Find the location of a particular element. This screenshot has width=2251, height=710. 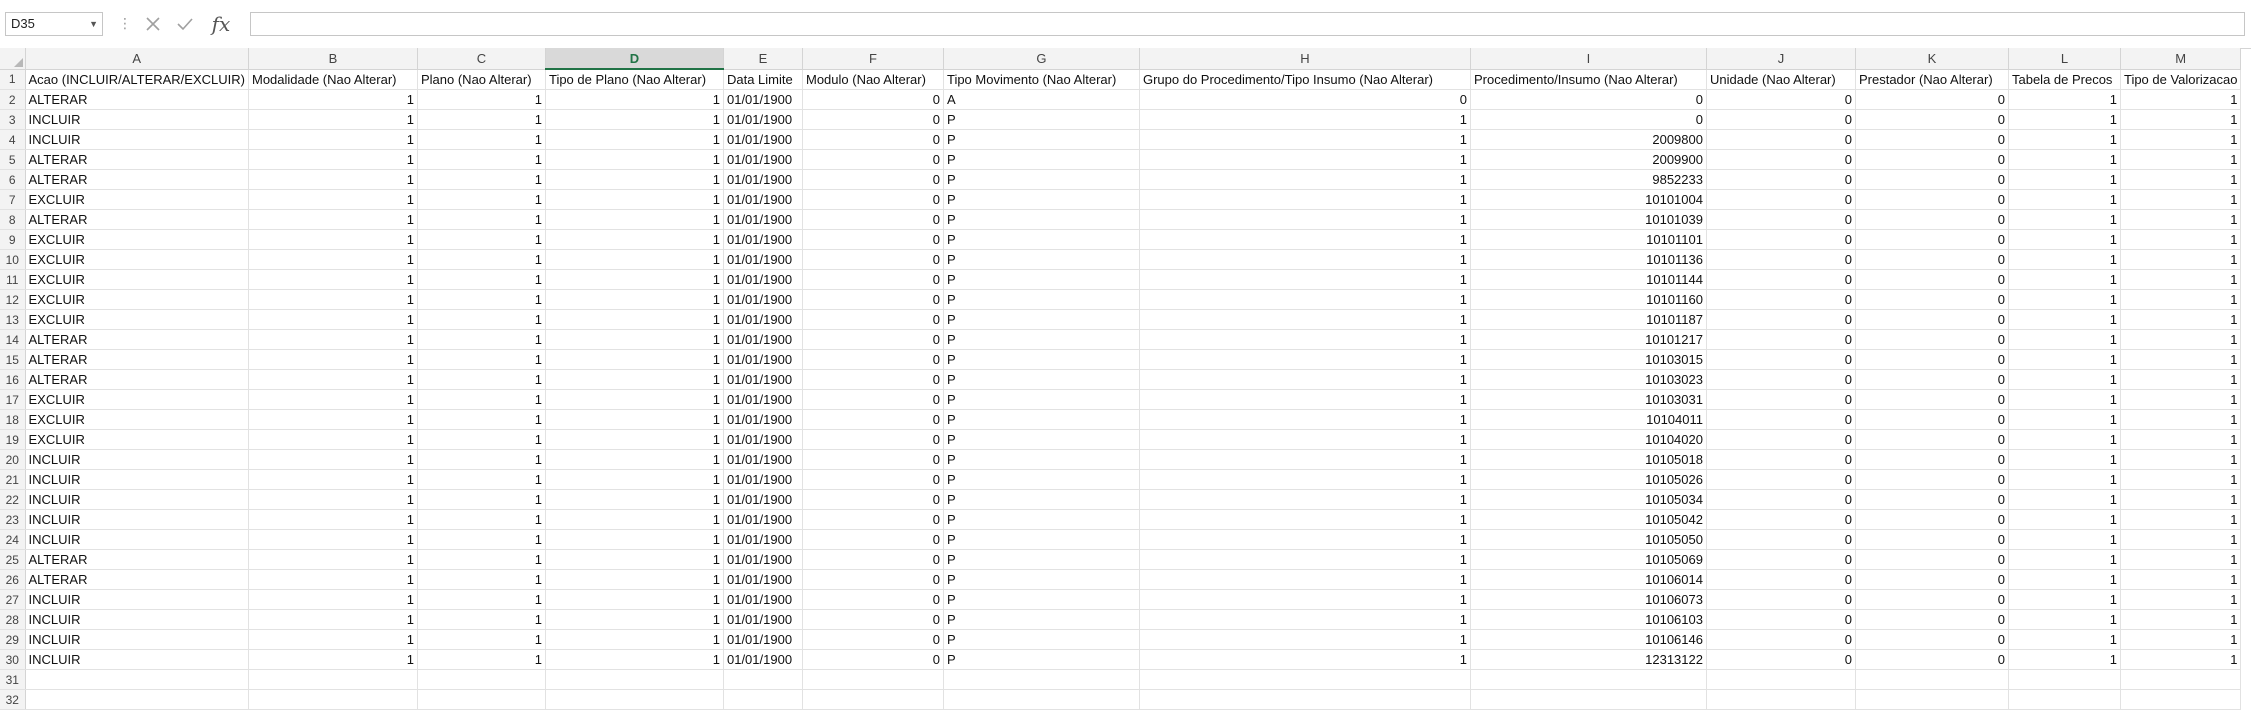

cell-k17: 0 is located at coordinates (1932, 399).